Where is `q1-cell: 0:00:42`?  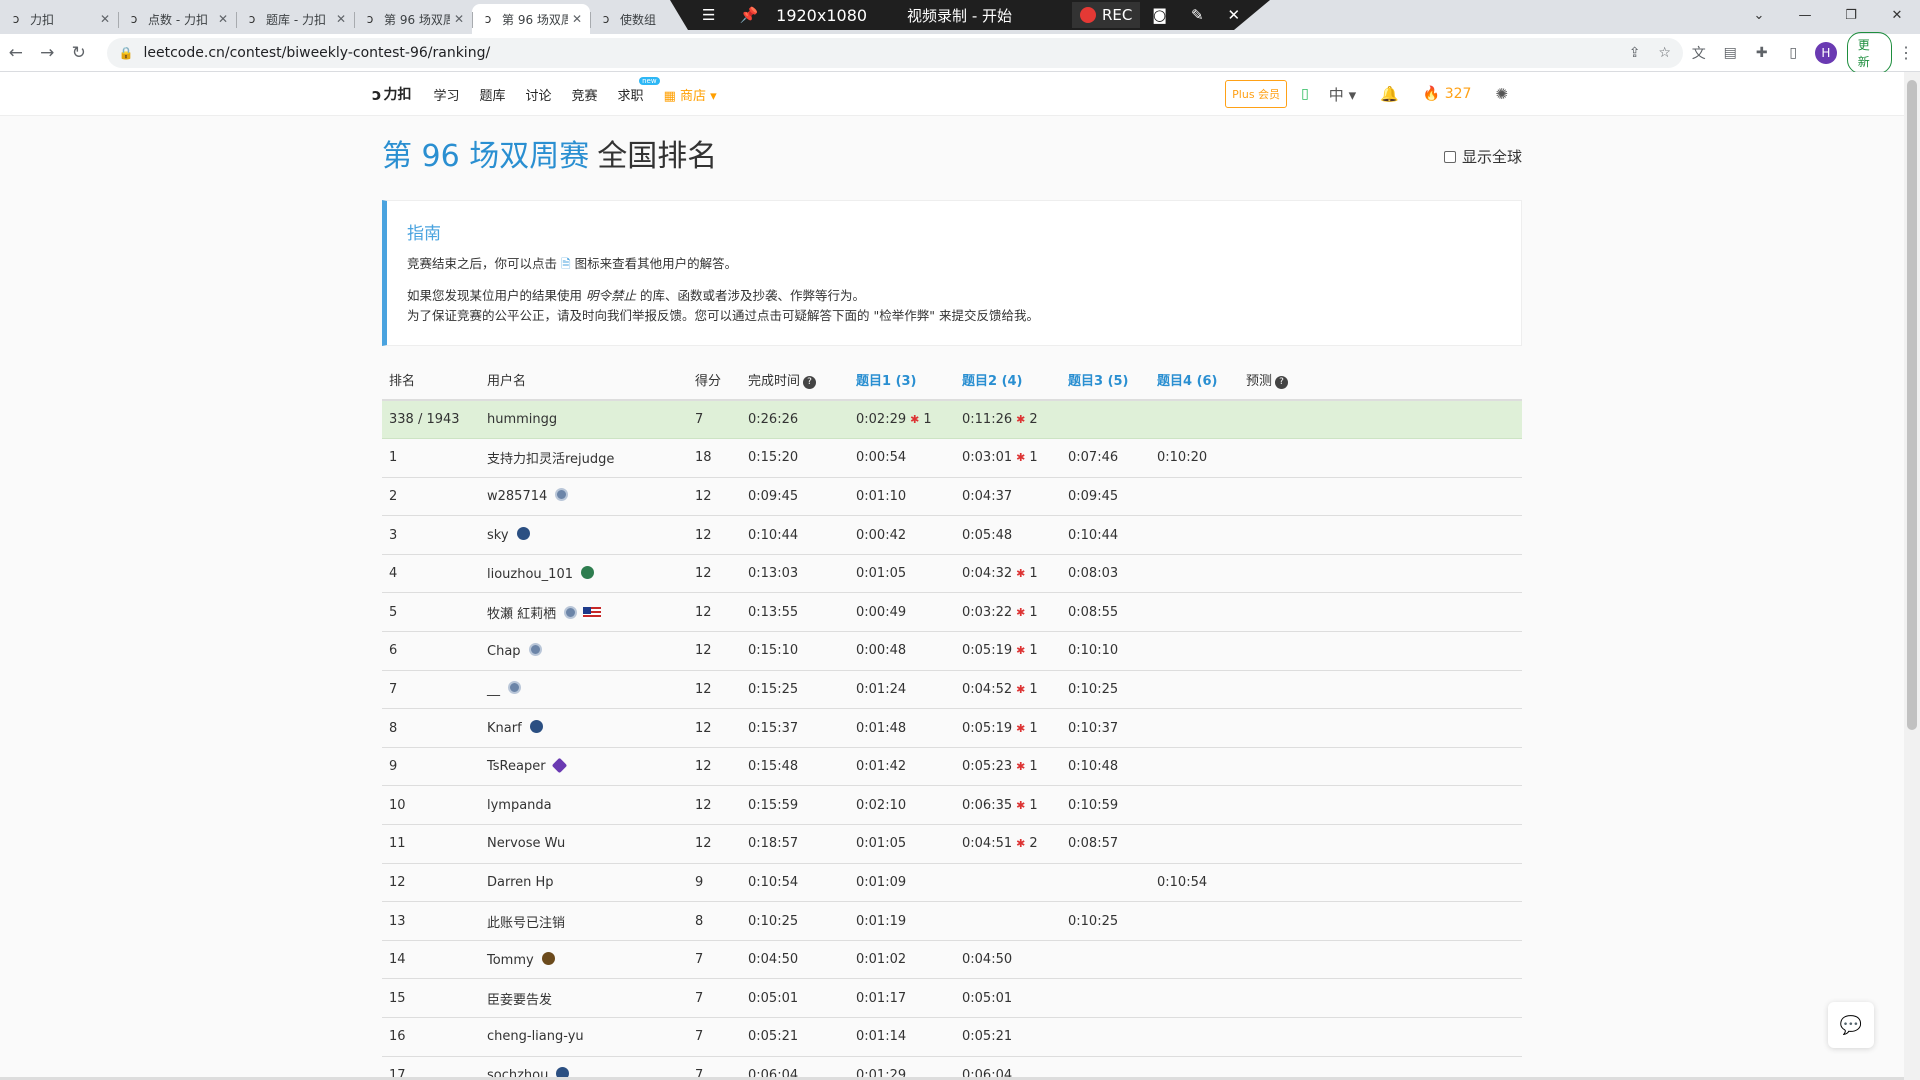
q1-cell: 0:00:42 is located at coordinates (902, 535).